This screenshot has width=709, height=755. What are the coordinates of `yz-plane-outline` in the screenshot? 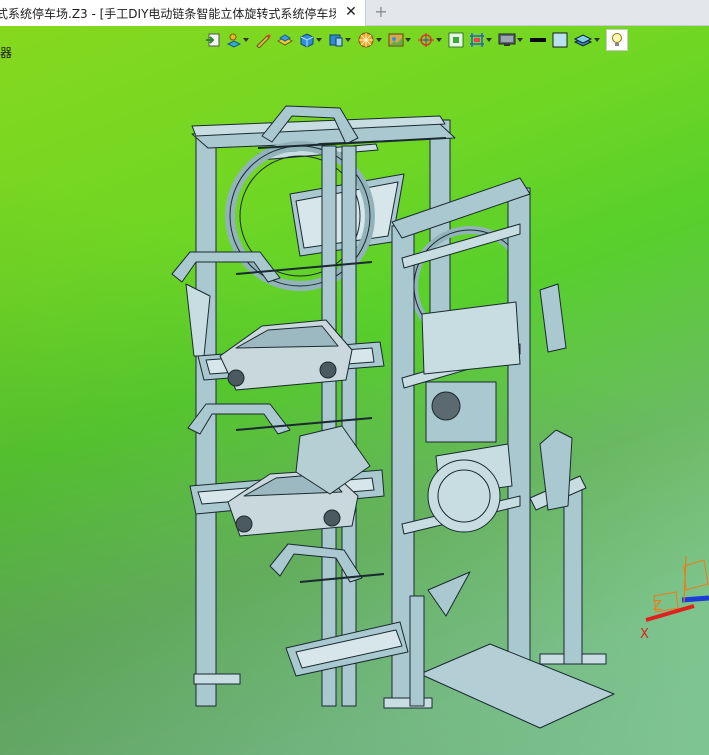 It's located at (696, 575).